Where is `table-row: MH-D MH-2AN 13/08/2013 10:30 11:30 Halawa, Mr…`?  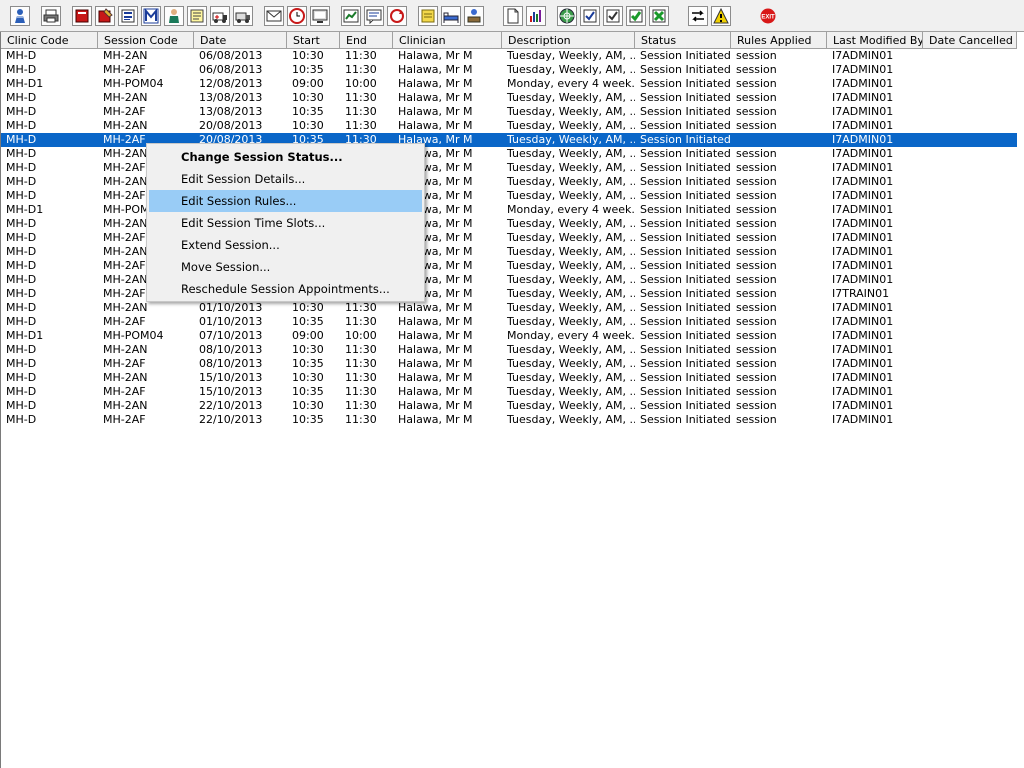 table-row: MH-D MH-2AN 13/08/2013 10:30 11:30 Halawa, Mr… is located at coordinates (509, 98).